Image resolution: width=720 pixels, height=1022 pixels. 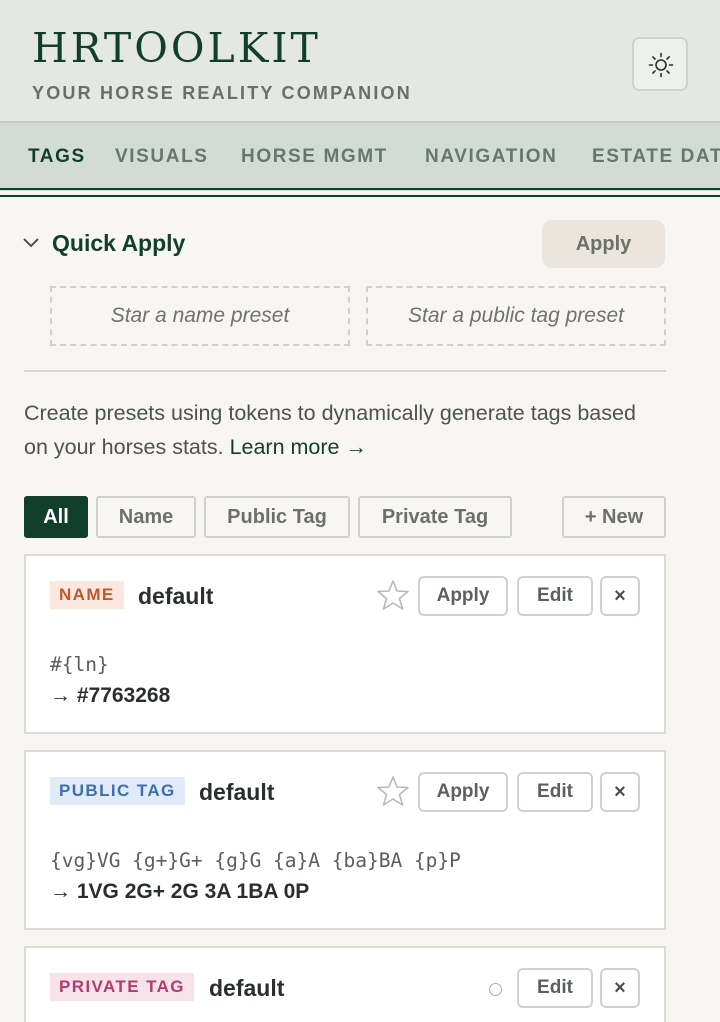 I want to click on preset-preview: → #7763268, so click(x=110, y=695).